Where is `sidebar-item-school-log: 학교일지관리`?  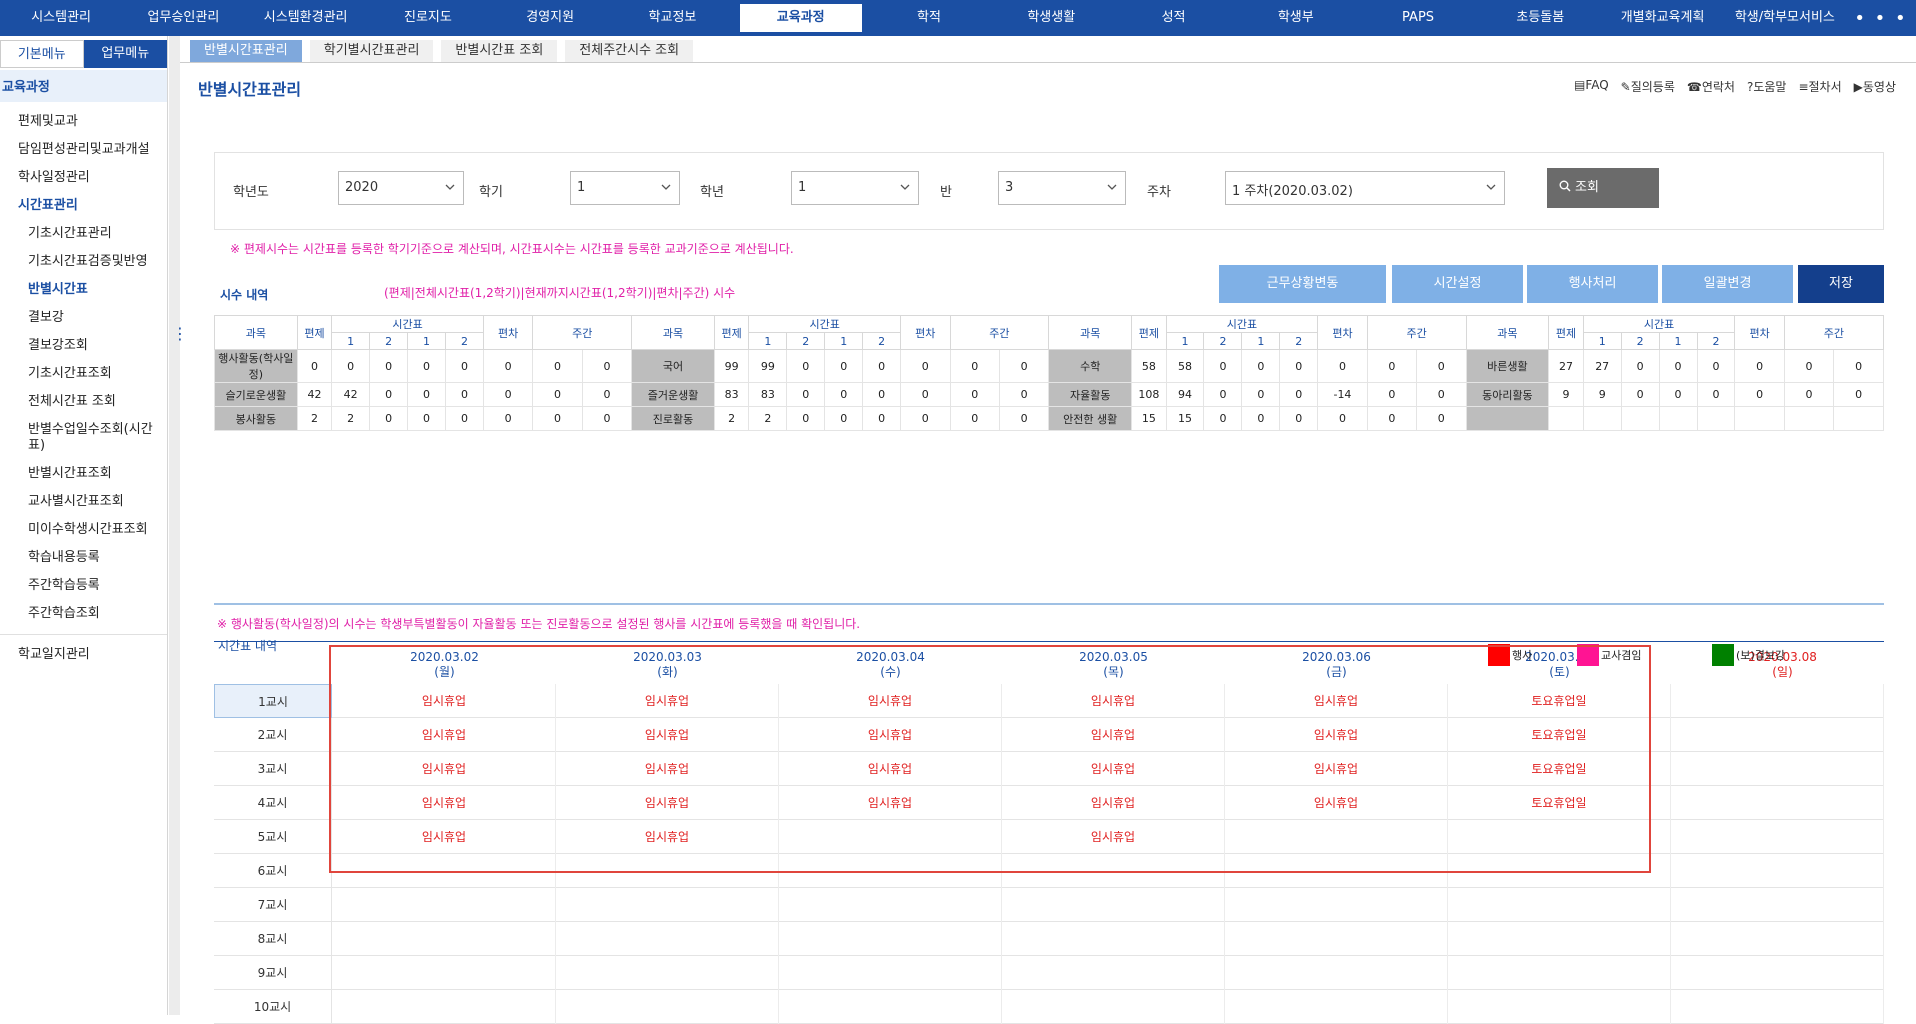
sidebar-item-school-log: 학교일지관리 is located at coordinates (83, 655).